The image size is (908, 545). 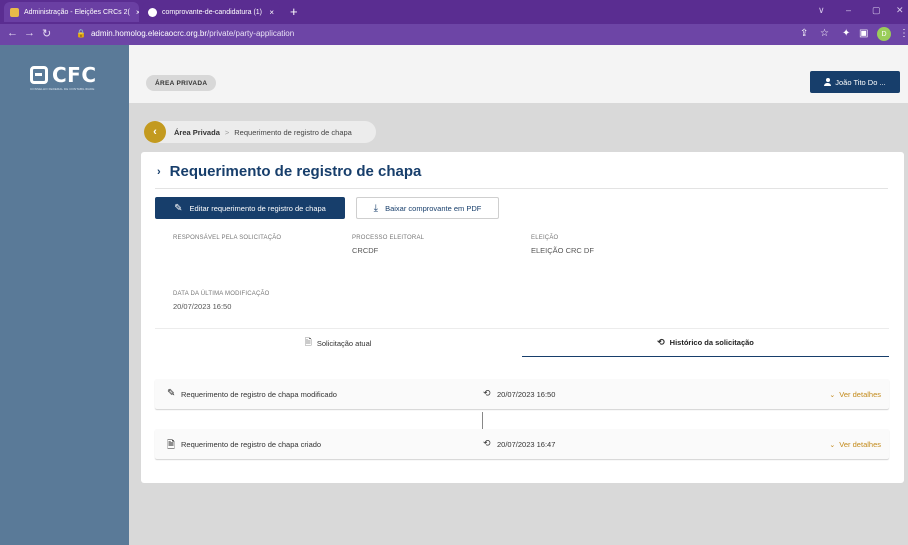 I want to click on processo-value: CRCDF, so click(x=365, y=250).